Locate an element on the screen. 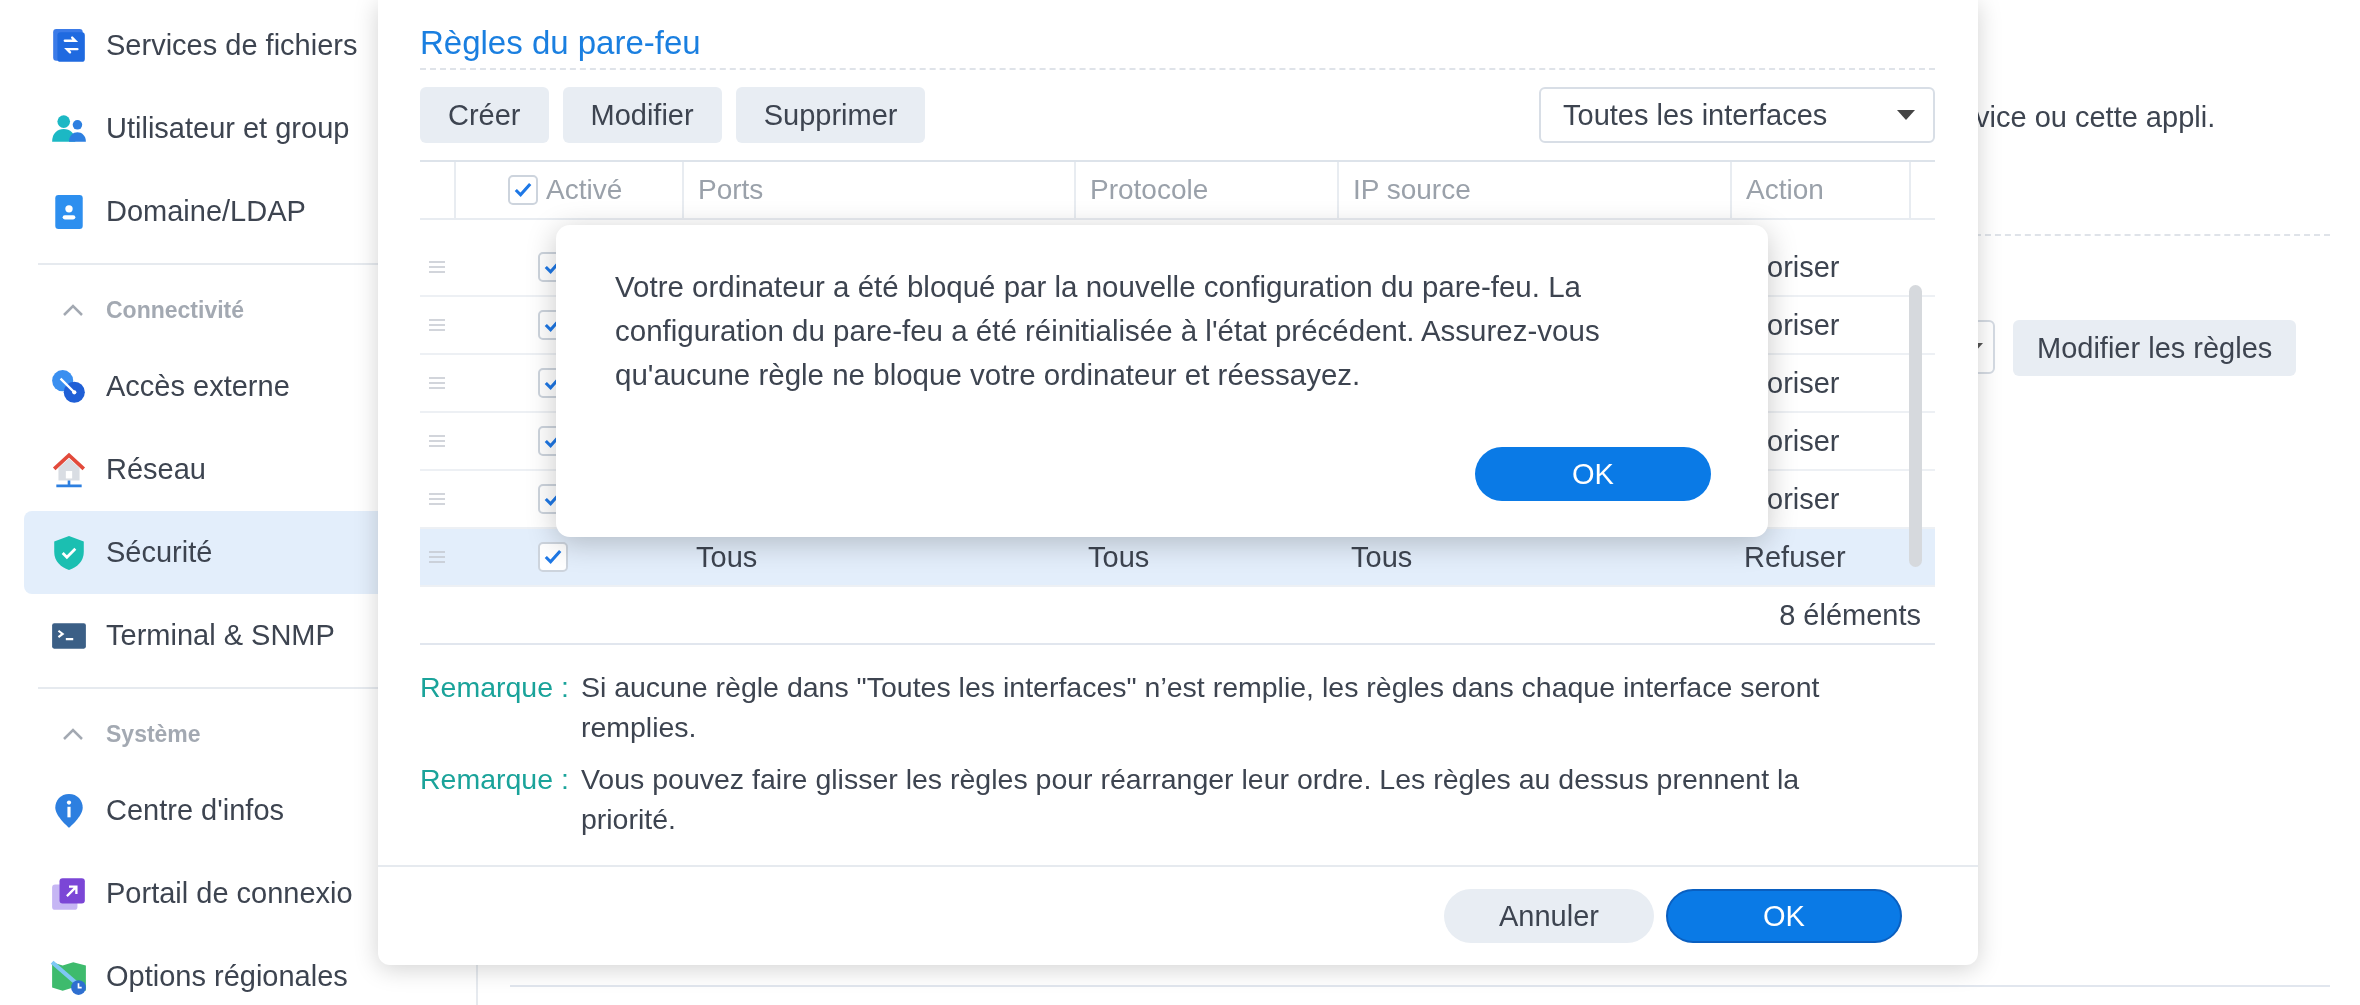 This screenshot has width=2360, height=1005. house-network-icon is located at coordinates (69, 469).